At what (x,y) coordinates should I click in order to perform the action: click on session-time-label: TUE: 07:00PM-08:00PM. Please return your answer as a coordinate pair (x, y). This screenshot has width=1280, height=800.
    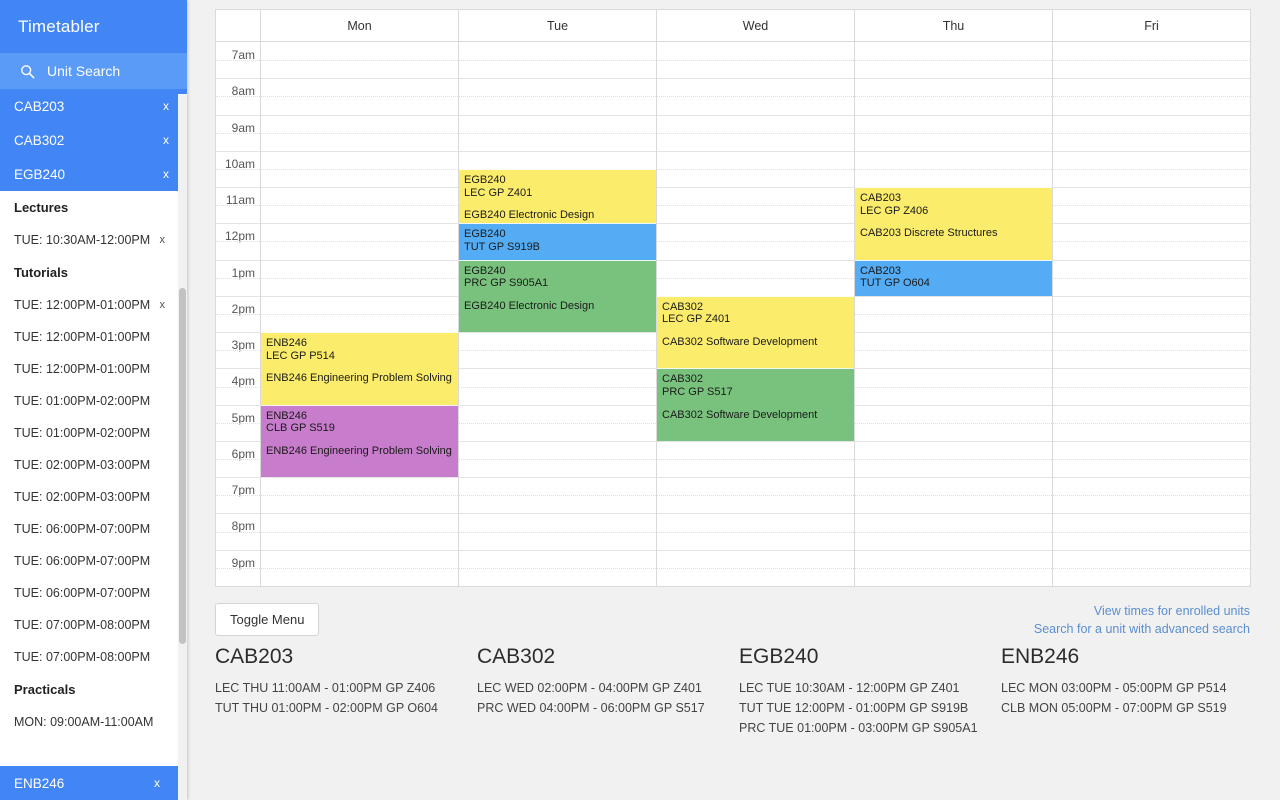
    Looking at the image, I should click on (82, 625).